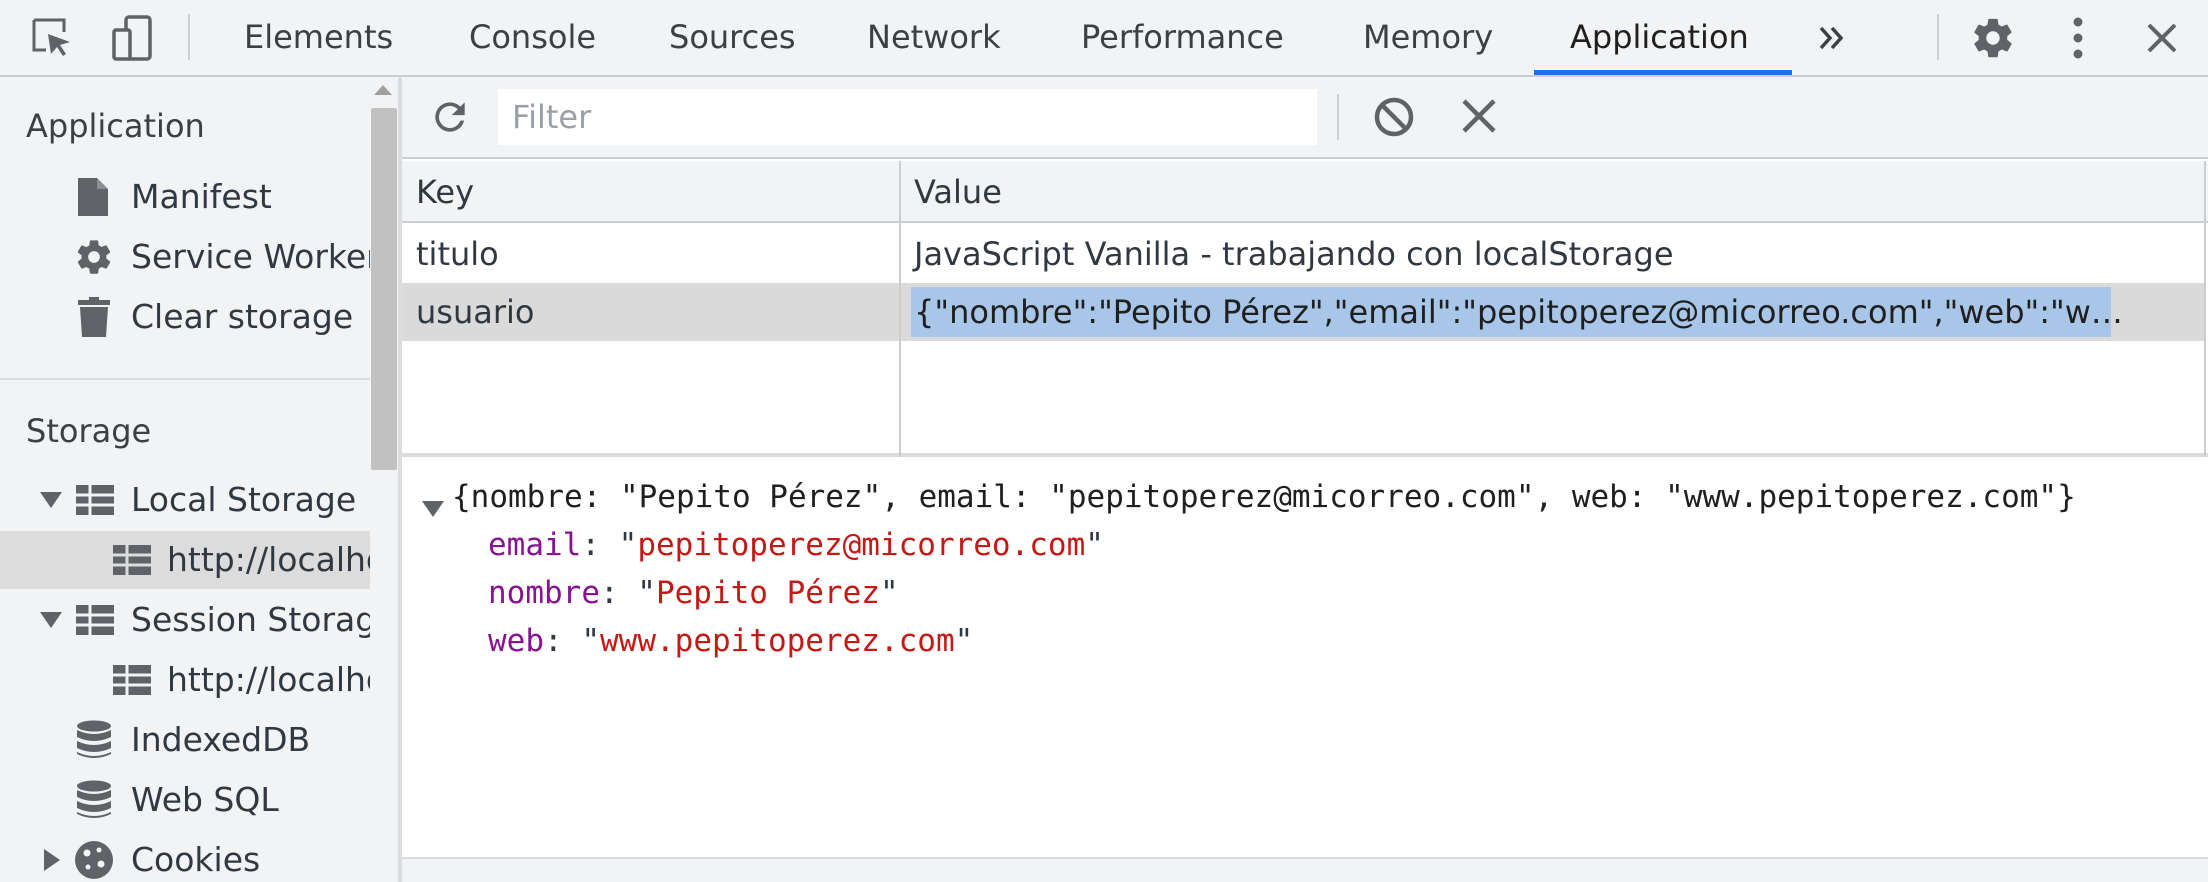 The image size is (2208, 882). Describe the element at coordinates (196, 859) in the screenshot. I see `sidebar-item-label: Cookies` at that location.